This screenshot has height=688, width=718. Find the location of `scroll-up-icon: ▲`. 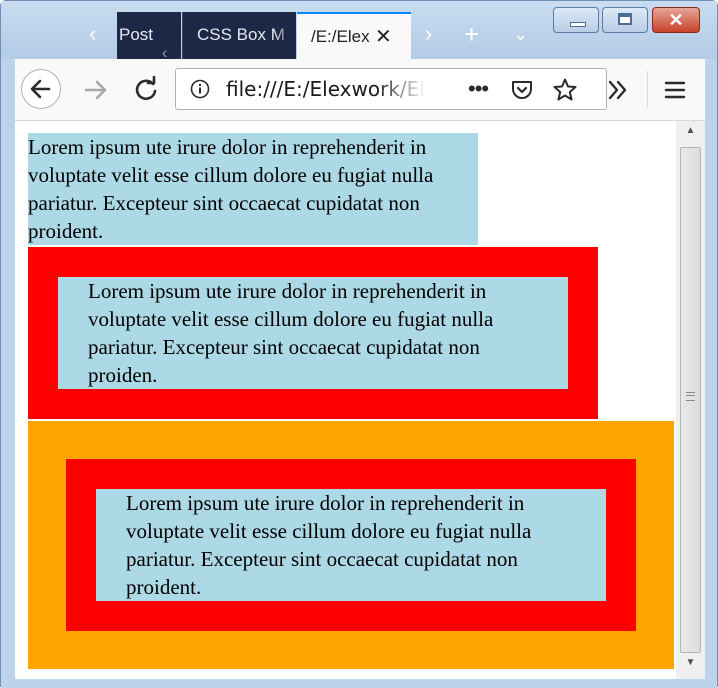

scroll-up-icon: ▲ is located at coordinates (690, 130).